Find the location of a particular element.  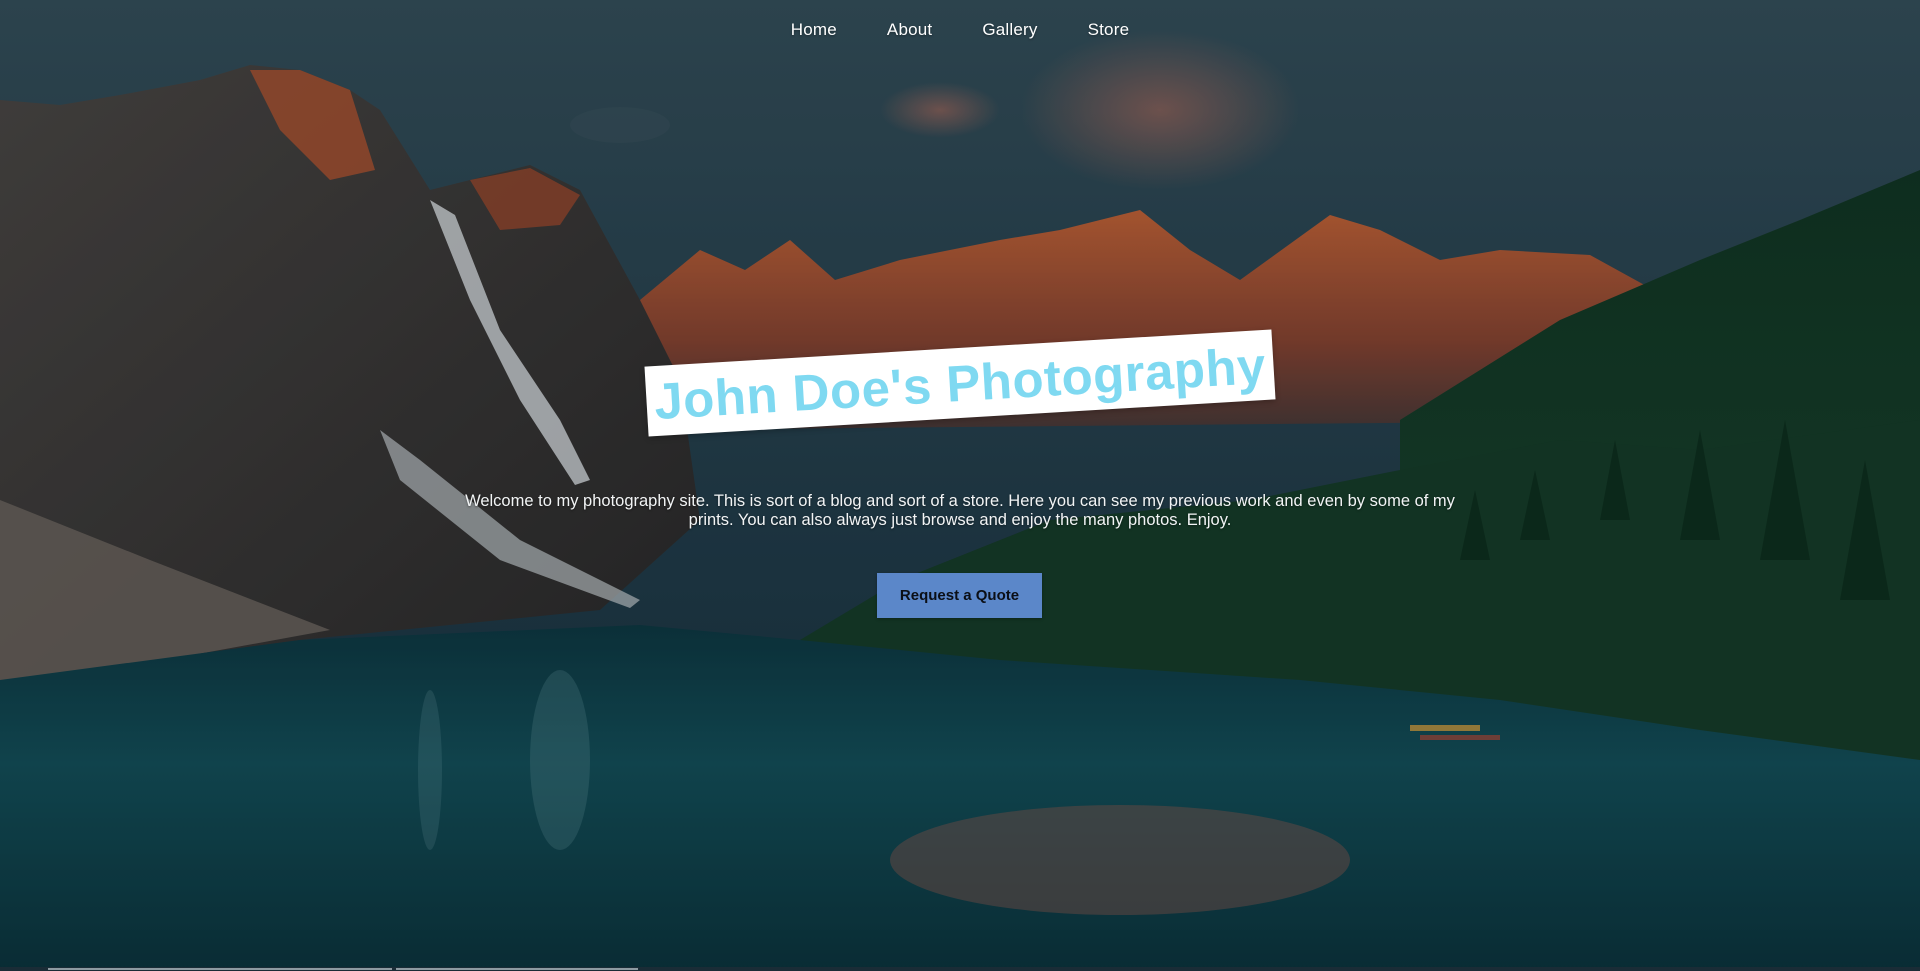

nav-link-about: About is located at coordinates (909, 30).